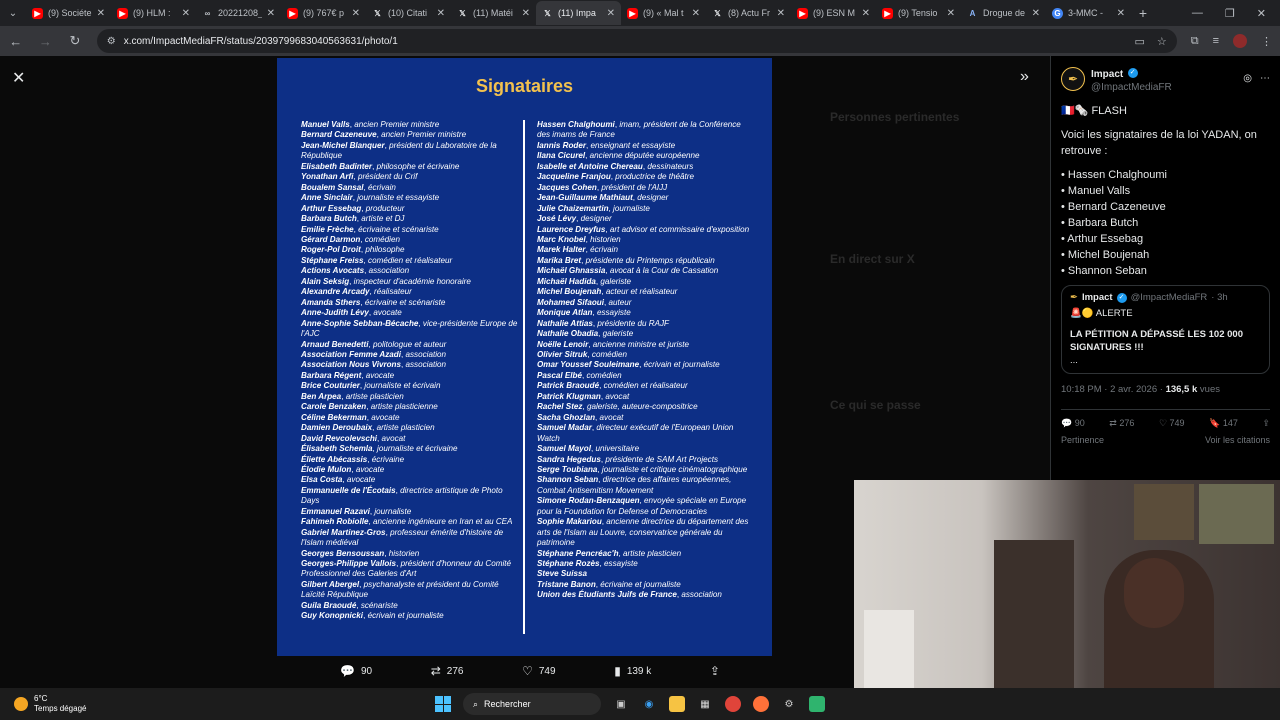  What do you see at coordinates (388, 459) in the screenshot?
I see `signatory-description: écrivaine` at bounding box center [388, 459].